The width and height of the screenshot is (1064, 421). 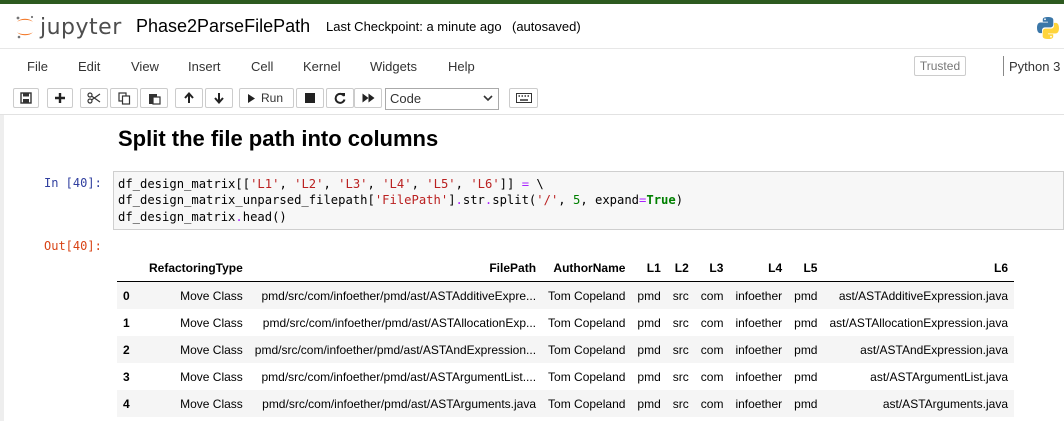 What do you see at coordinates (126, 349) in the screenshot?
I see `row-index: 2` at bounding box center [126, 349].